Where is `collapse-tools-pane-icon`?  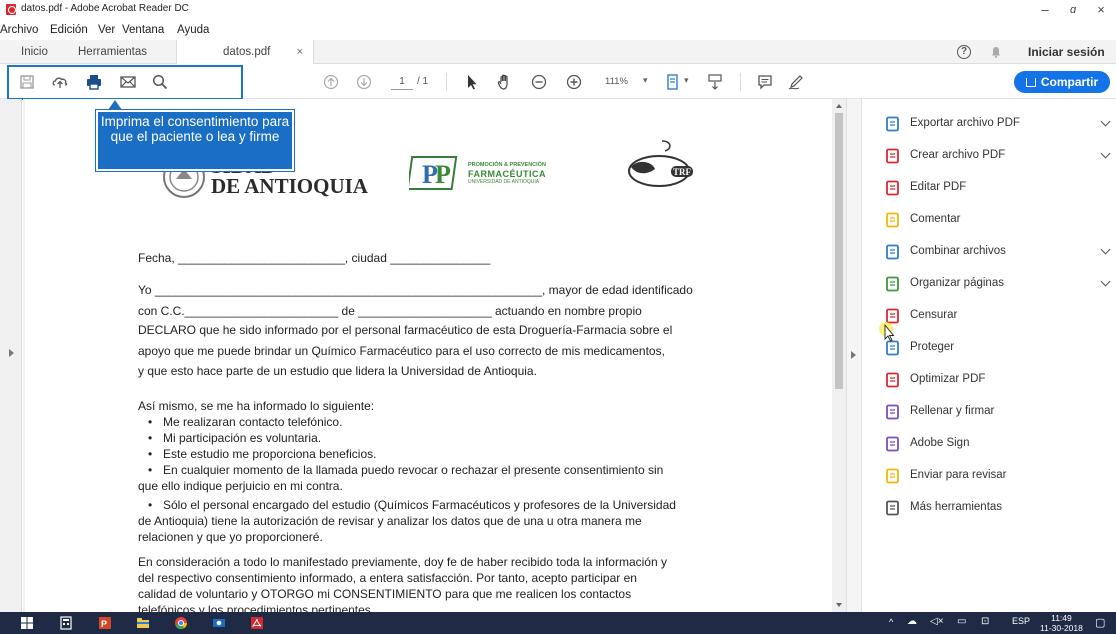 collapse-tools-pane-icon is located at coordinates (853, 355).